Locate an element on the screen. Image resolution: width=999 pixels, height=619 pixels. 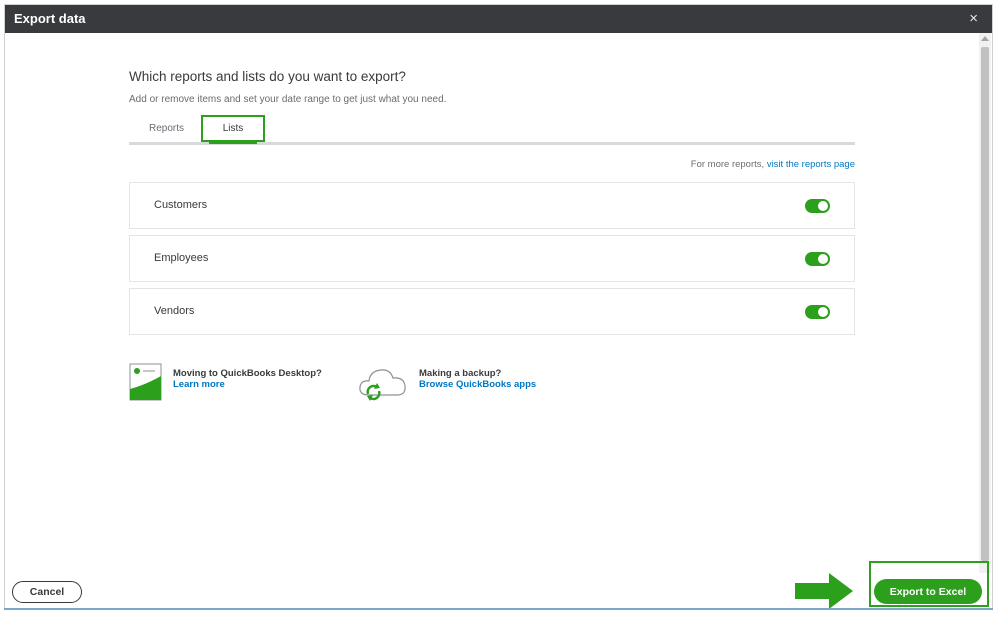
title-bar: Export data × is located at coordinates (498, 19).